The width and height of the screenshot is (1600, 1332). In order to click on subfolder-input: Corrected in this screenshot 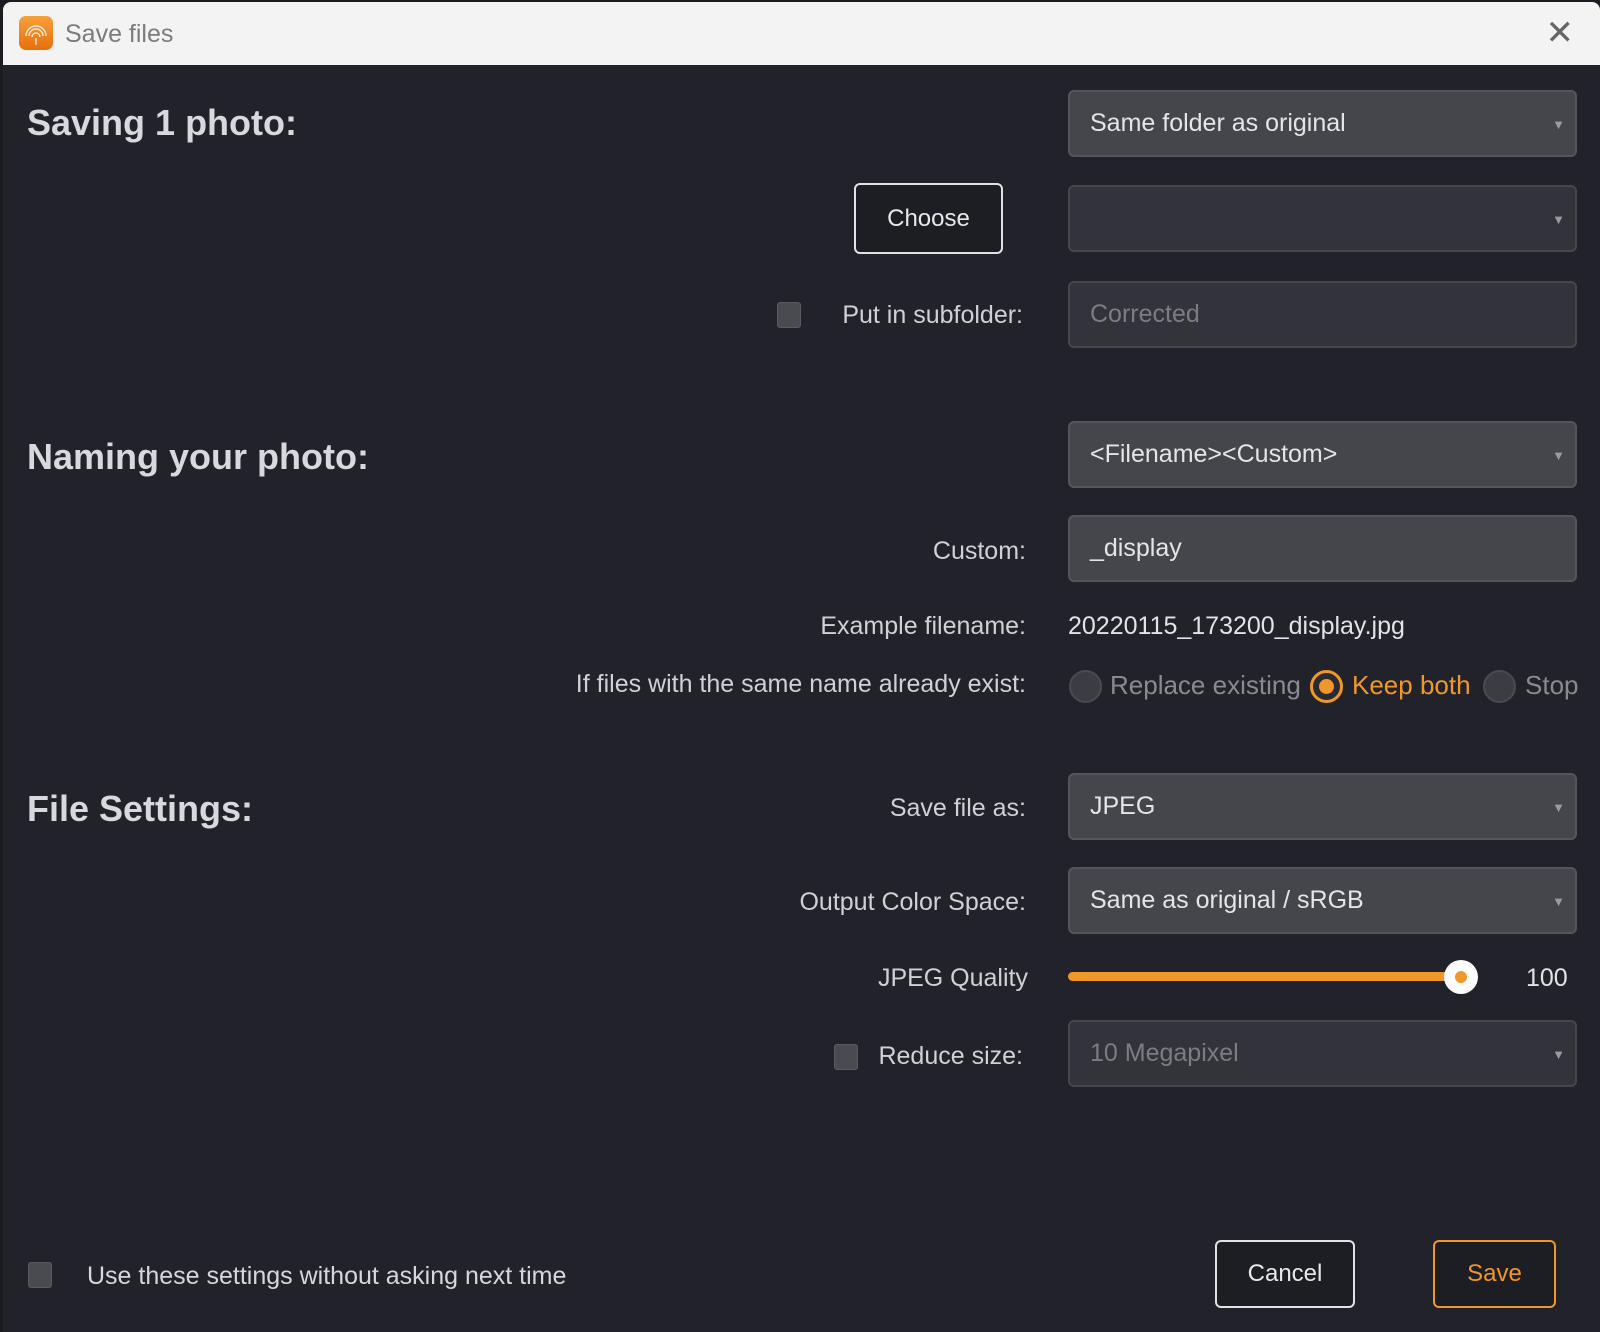, I will do `click(1322, 314)`.